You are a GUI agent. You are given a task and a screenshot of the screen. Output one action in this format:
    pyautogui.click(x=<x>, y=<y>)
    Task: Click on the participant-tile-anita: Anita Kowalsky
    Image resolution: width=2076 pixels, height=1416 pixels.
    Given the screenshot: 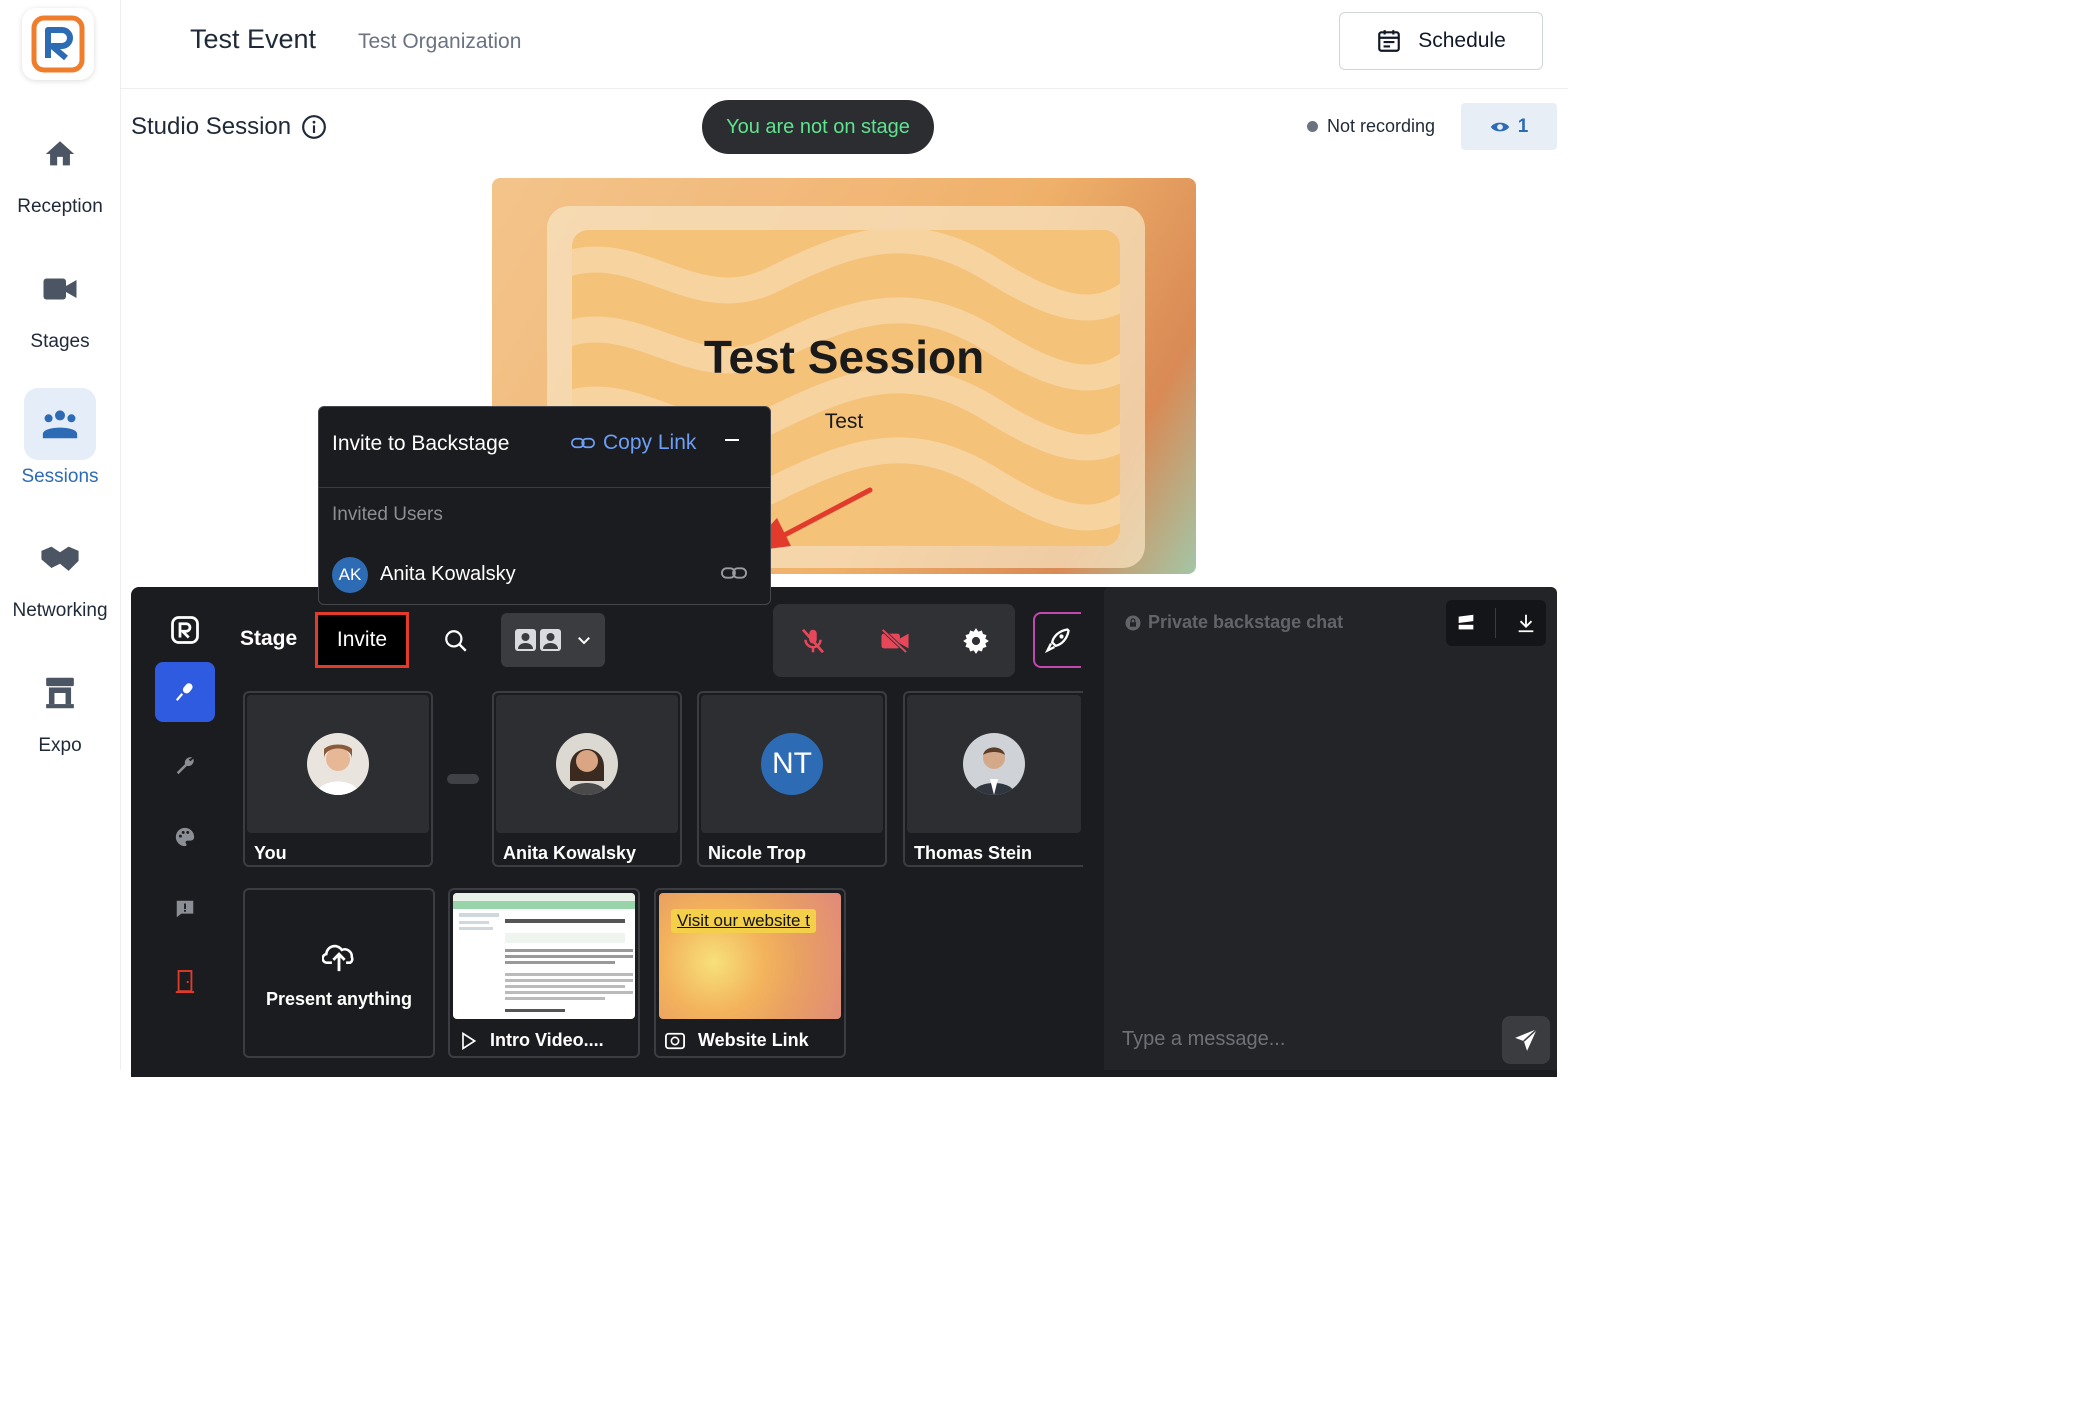 What is the action you would take?
    pyautogui.click(x=587, y=779)
    